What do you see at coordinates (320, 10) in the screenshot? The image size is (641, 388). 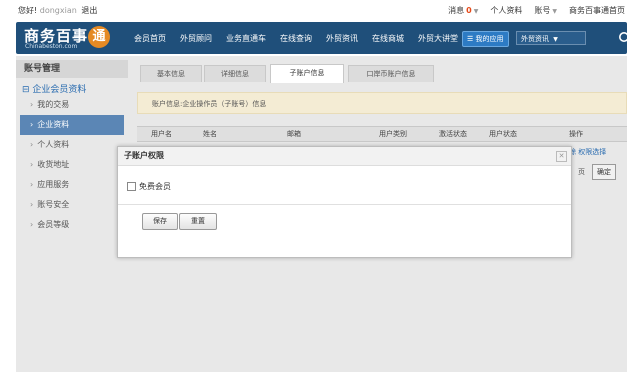 I see `top-bar: 您好! dongxian 退出 消息 0 ▼ 个人资料 账号 ▼ 商务百事通首页` at bounding box center [320, 10].